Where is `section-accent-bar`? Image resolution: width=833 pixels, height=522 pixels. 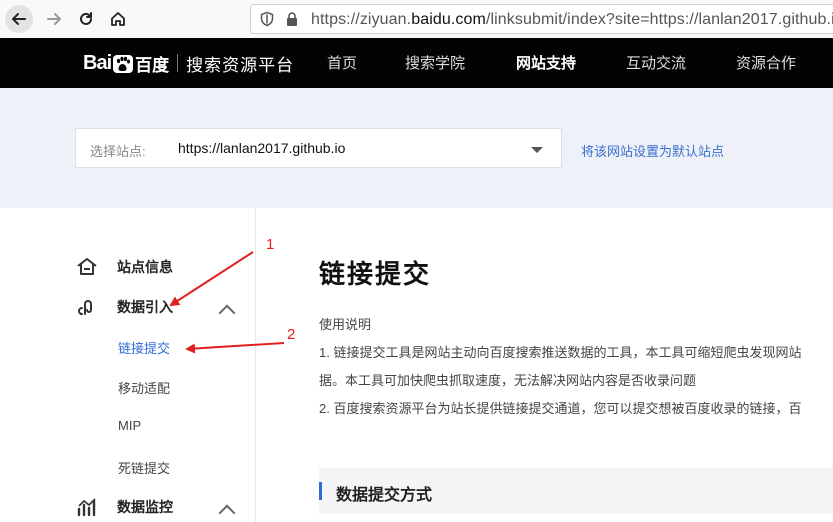 section-accent-bar is located at coordinates (320, 491).